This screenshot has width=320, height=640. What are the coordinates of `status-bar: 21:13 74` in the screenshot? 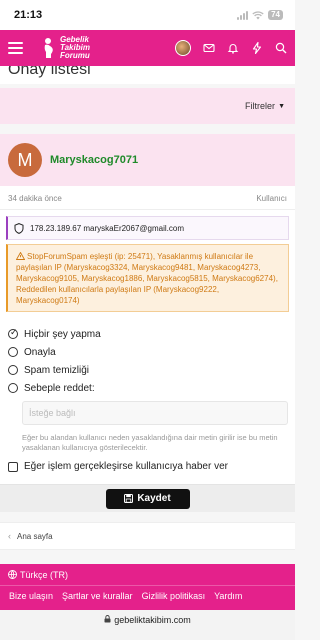 It's located at (147, 15).